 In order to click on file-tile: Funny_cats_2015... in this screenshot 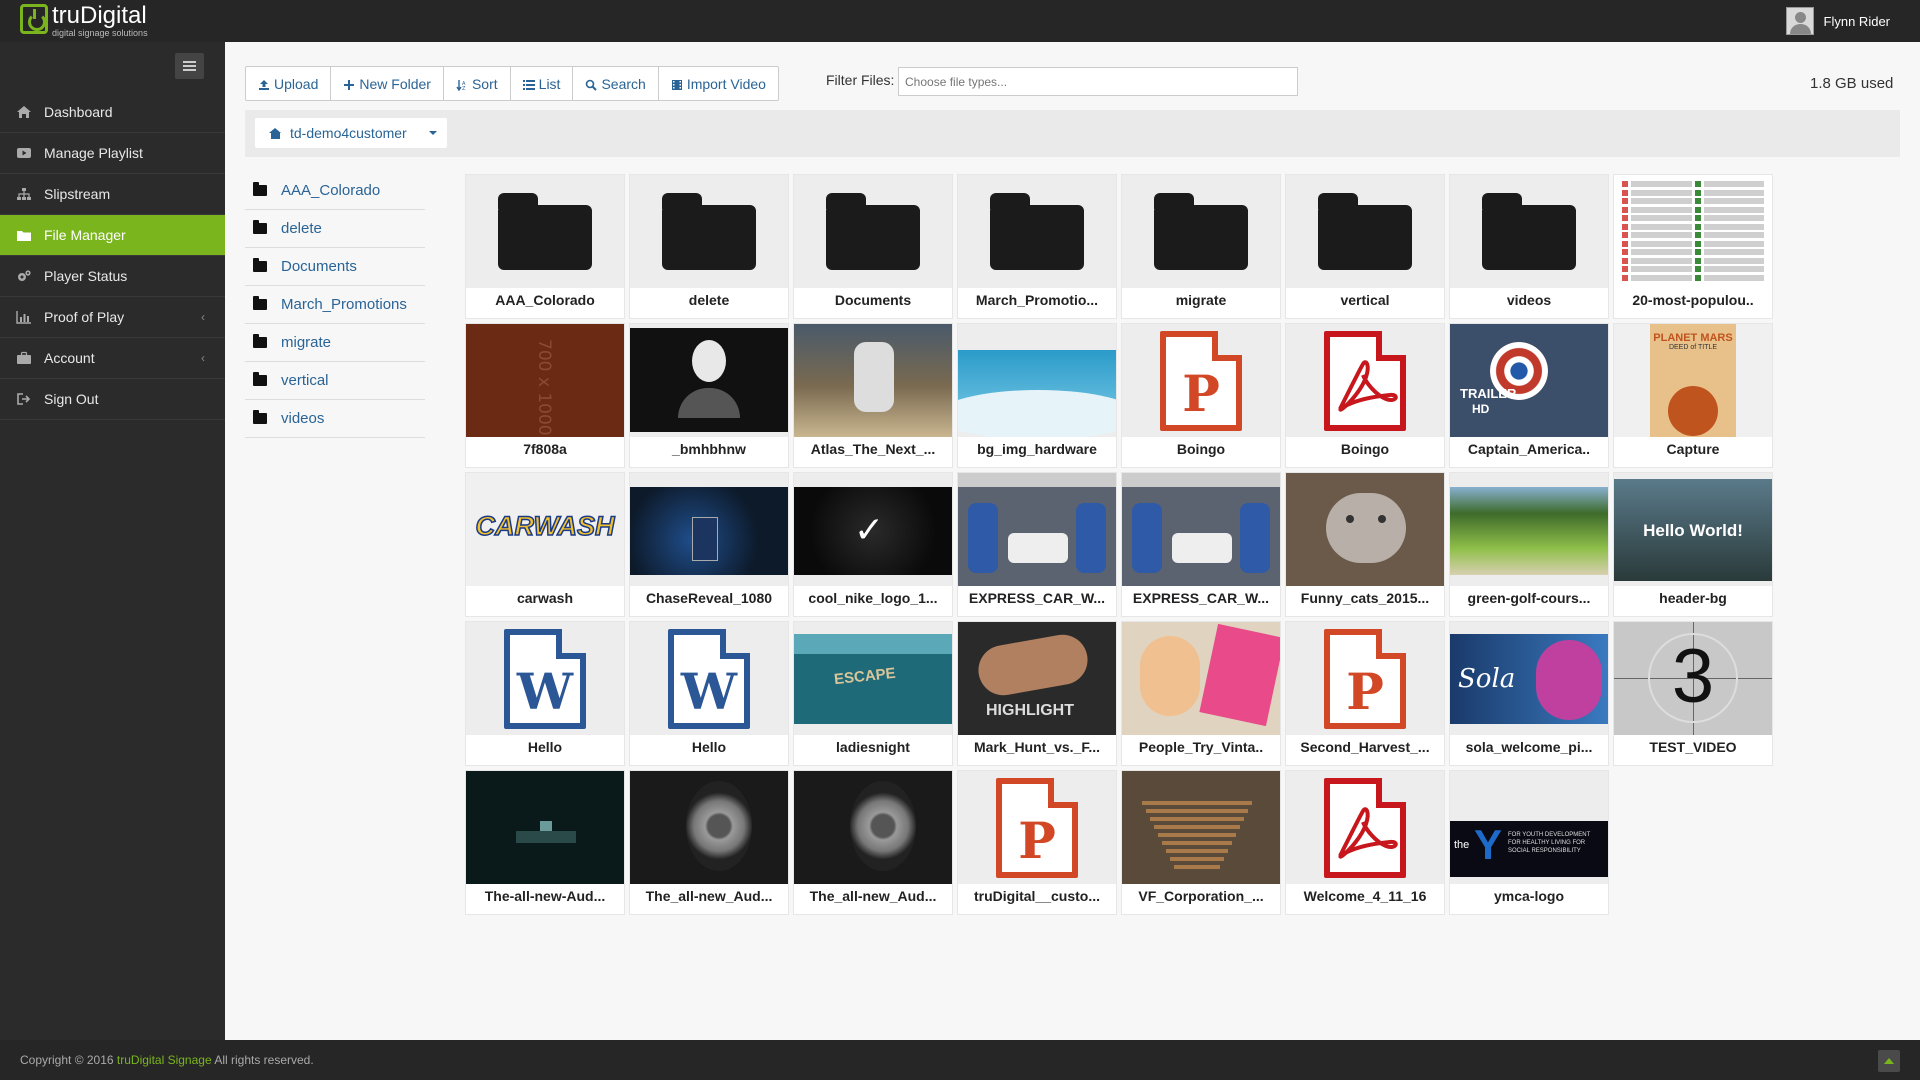, I will do `click(1365, 544)`.